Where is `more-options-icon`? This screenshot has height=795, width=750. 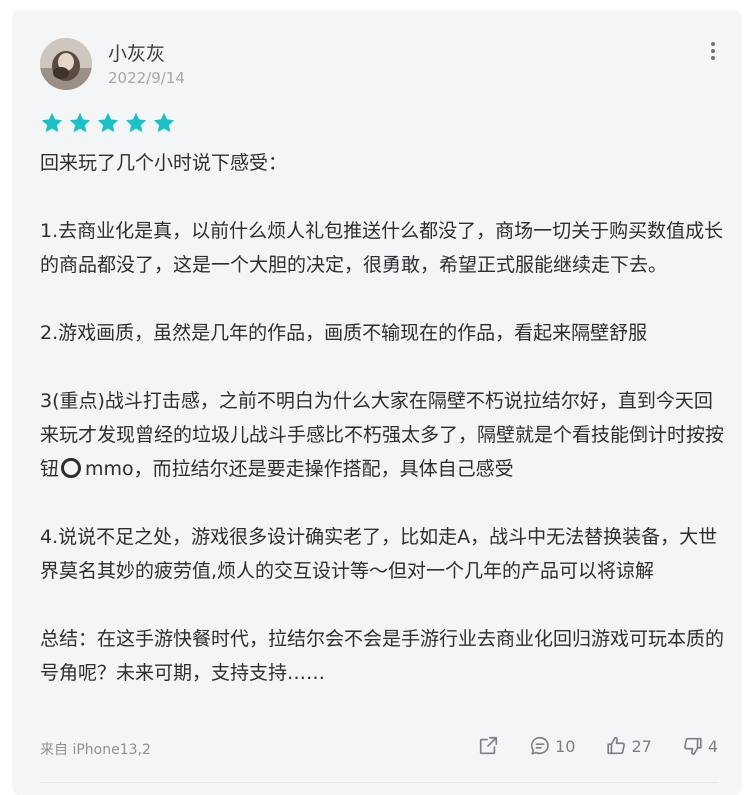
more-options-icon is located at coordinates (713, 51).